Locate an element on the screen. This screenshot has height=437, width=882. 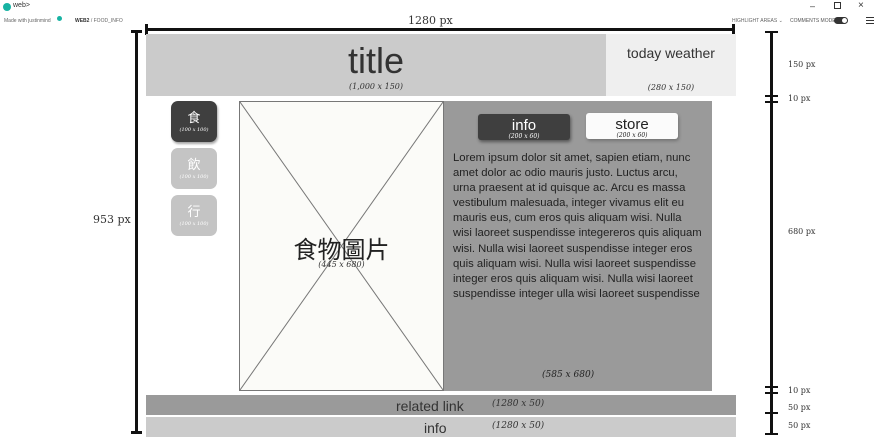
section-rule is located at coordinates (771, 233).